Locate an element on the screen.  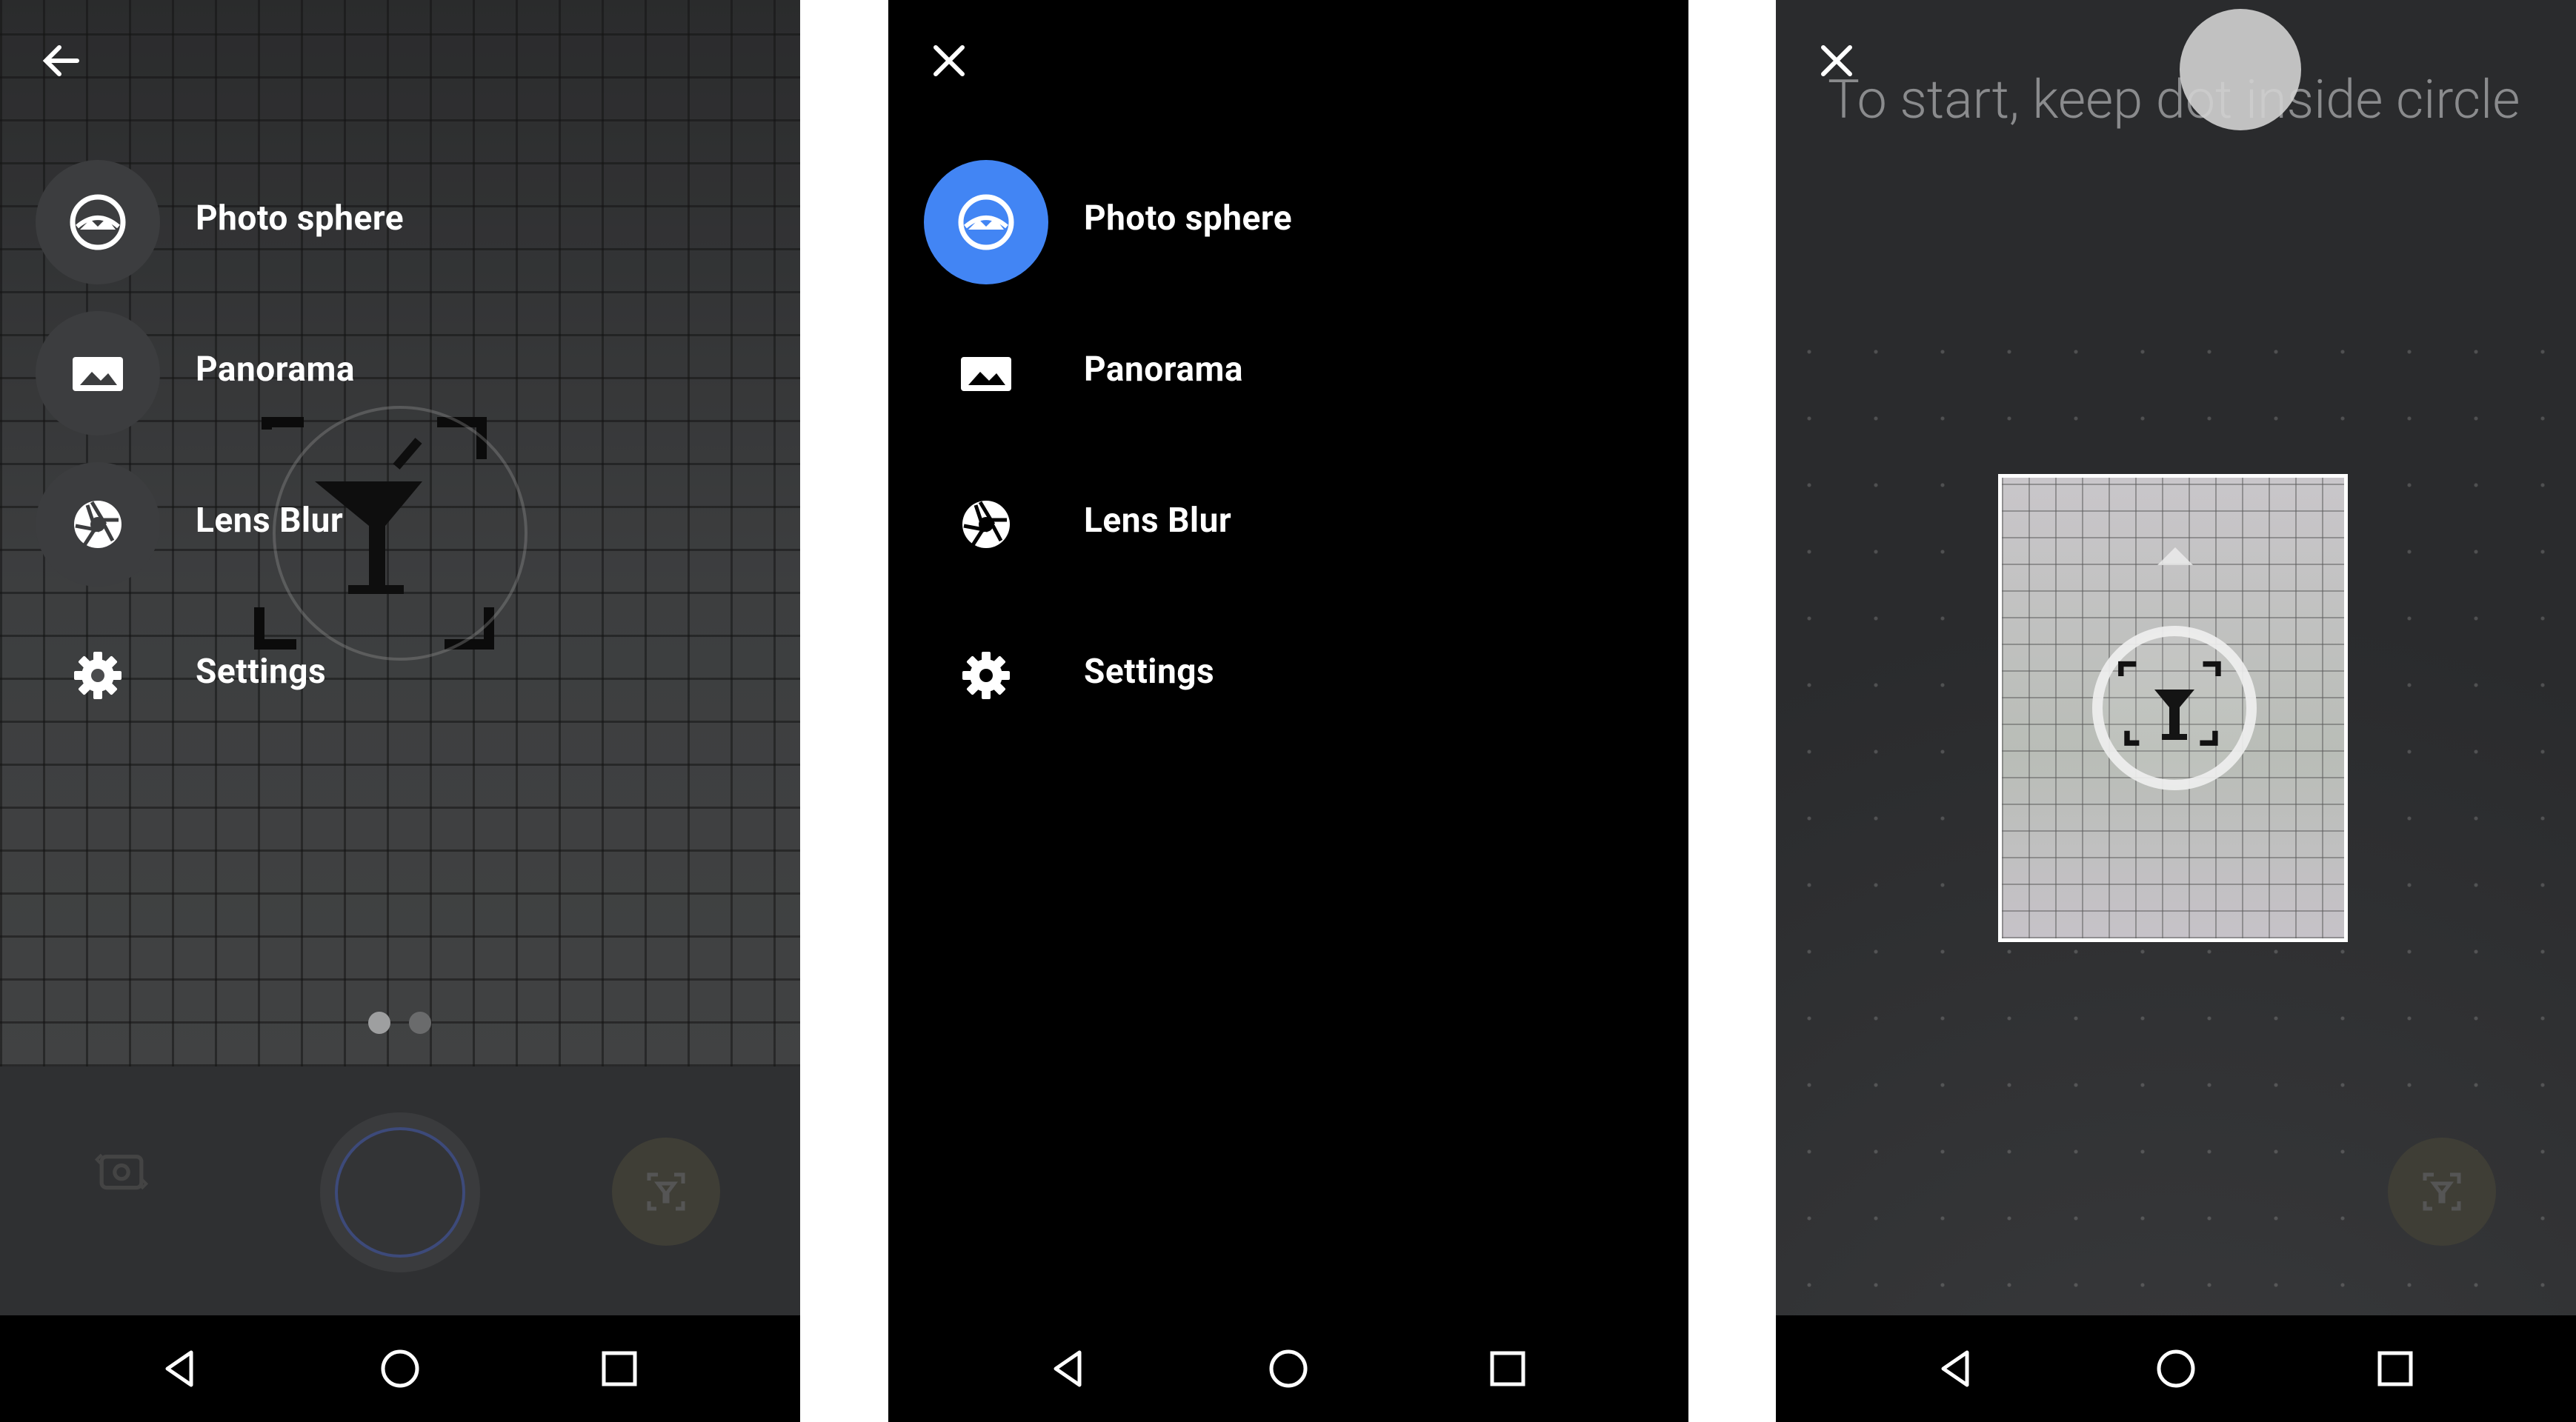
camera-preview-frame is located at coordinates (2173, 708).